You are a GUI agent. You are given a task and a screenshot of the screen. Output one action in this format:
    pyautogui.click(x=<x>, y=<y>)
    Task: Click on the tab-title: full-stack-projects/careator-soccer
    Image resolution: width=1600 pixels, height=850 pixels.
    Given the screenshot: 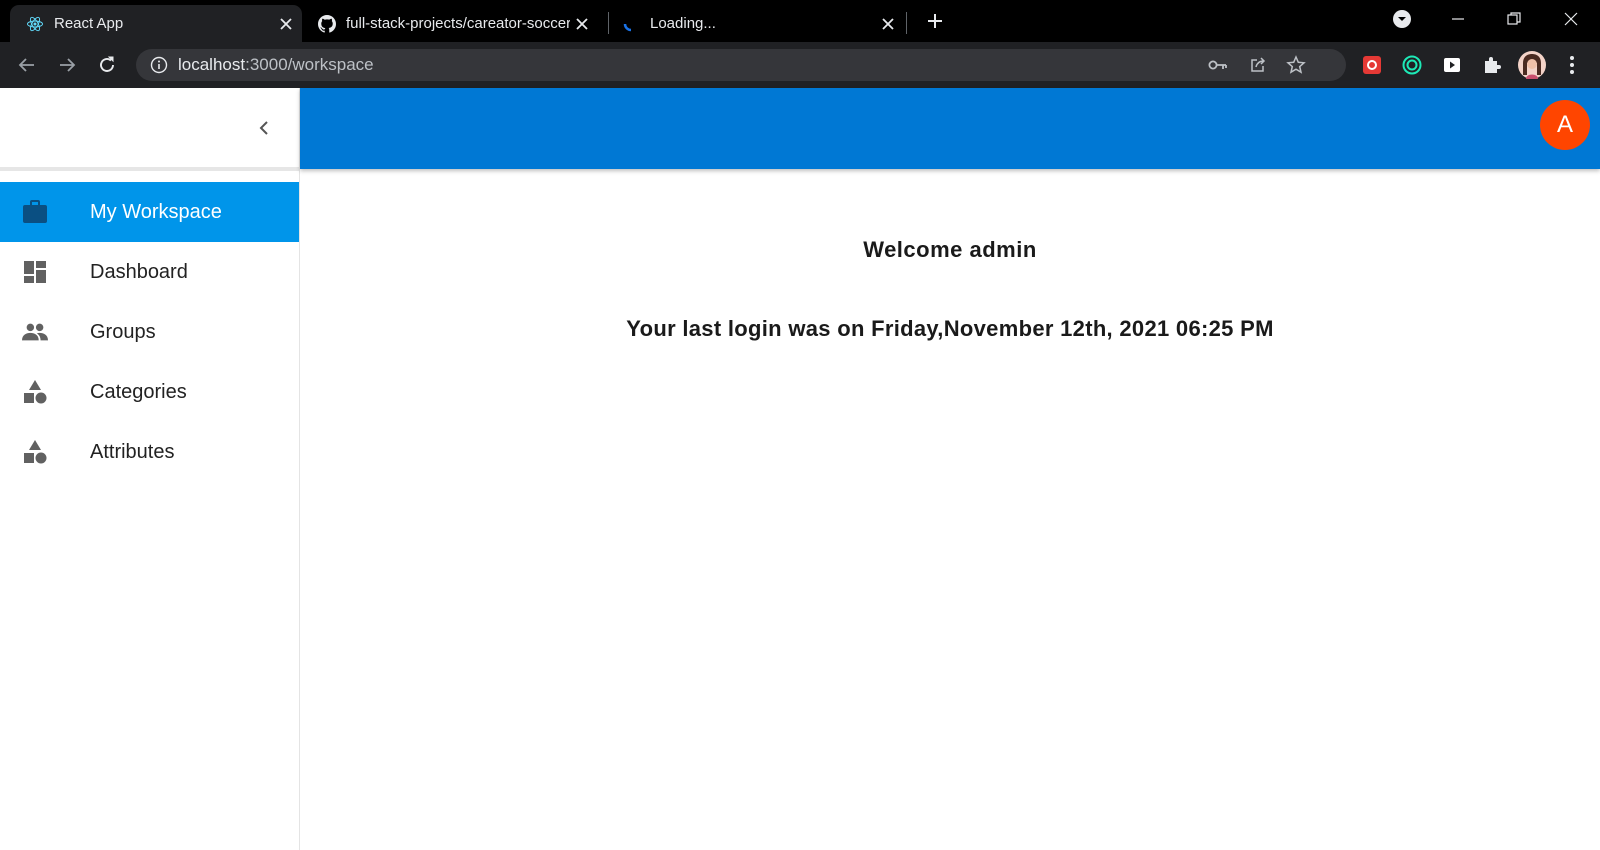 What is the action you would take?
    pyautogui.click(x=458, y=23)
    